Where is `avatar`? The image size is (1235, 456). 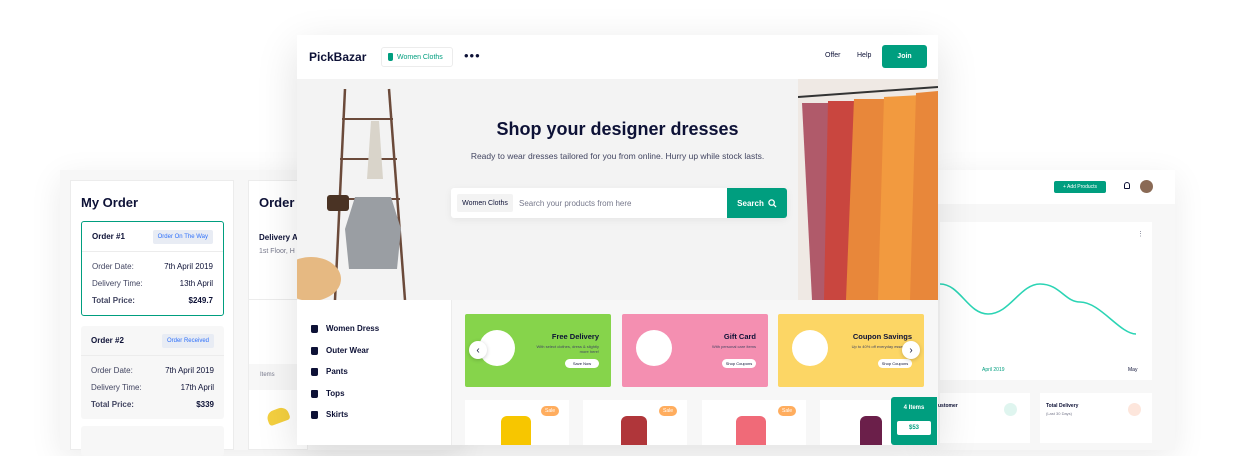 avatar is located at coordinates (1146, 186).